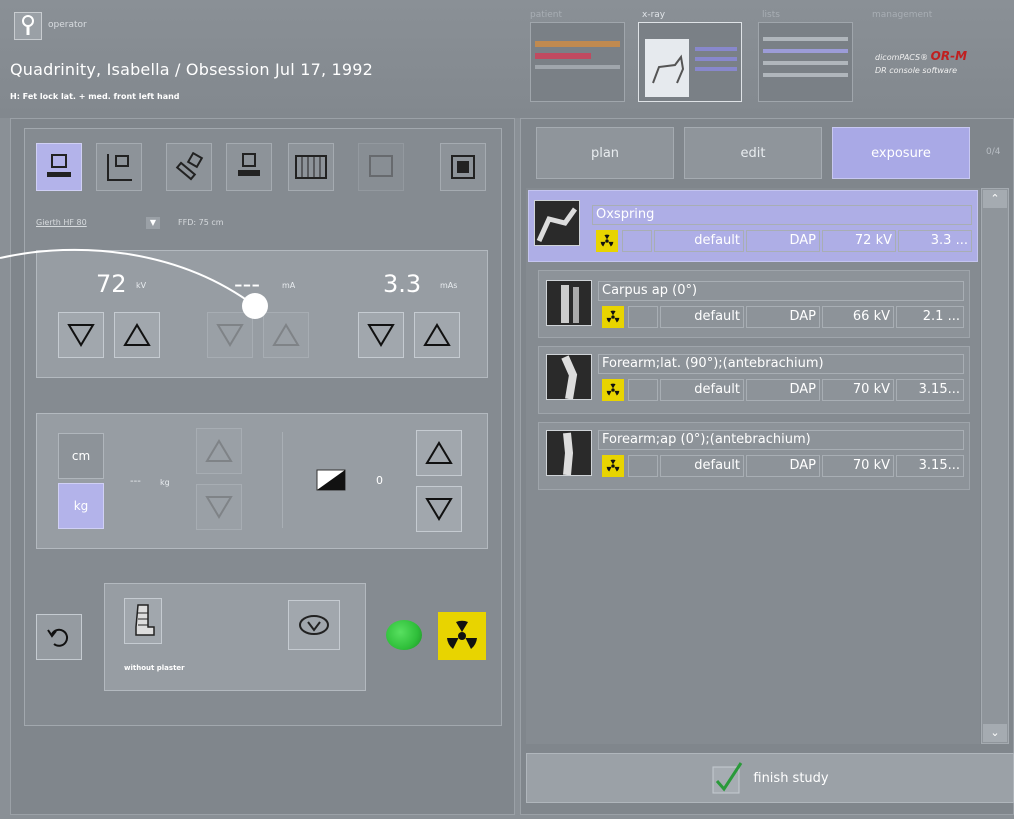 This screenshot has width=1014, height=819. I want to click on exposure-name: Forearm;ap (0°);(antebrachium), so click(781, 440).